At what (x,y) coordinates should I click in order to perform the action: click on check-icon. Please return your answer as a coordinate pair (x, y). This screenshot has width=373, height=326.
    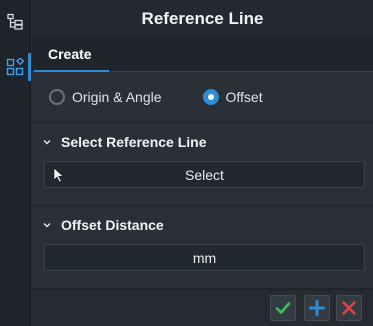
    Looking at the image, I should click on (283, 308).